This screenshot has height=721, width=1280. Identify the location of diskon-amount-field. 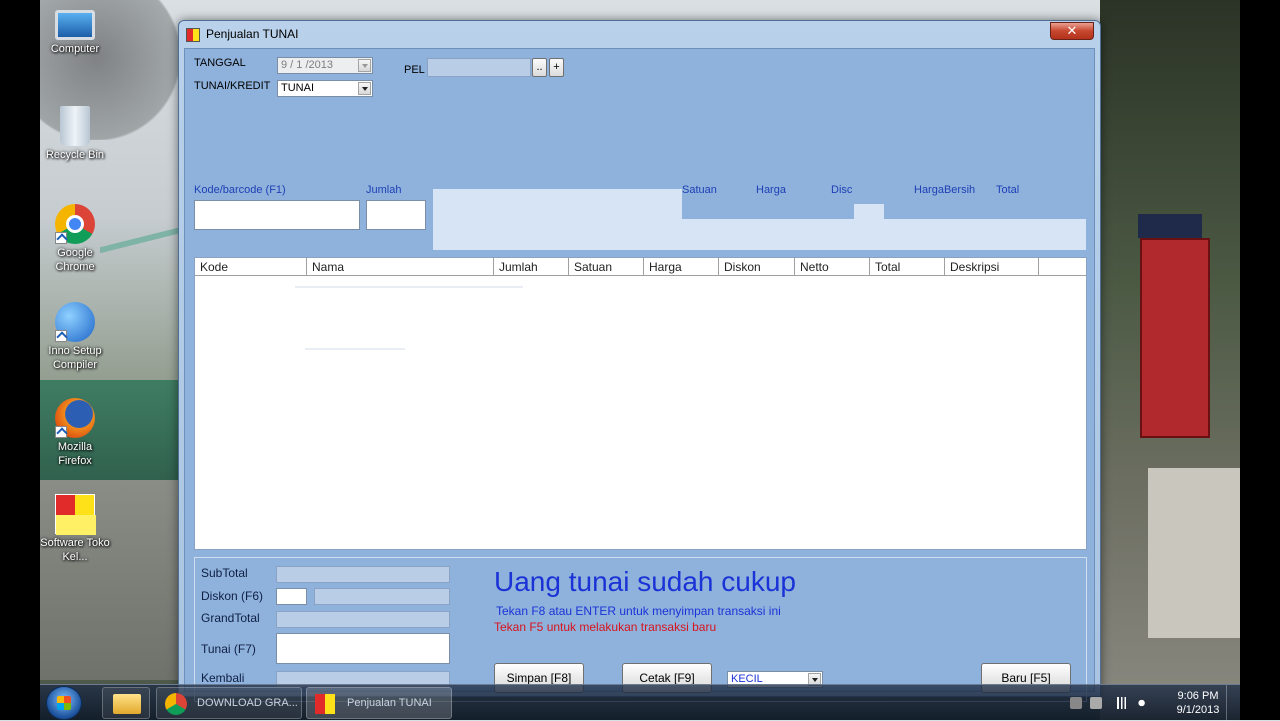
(382, 596).